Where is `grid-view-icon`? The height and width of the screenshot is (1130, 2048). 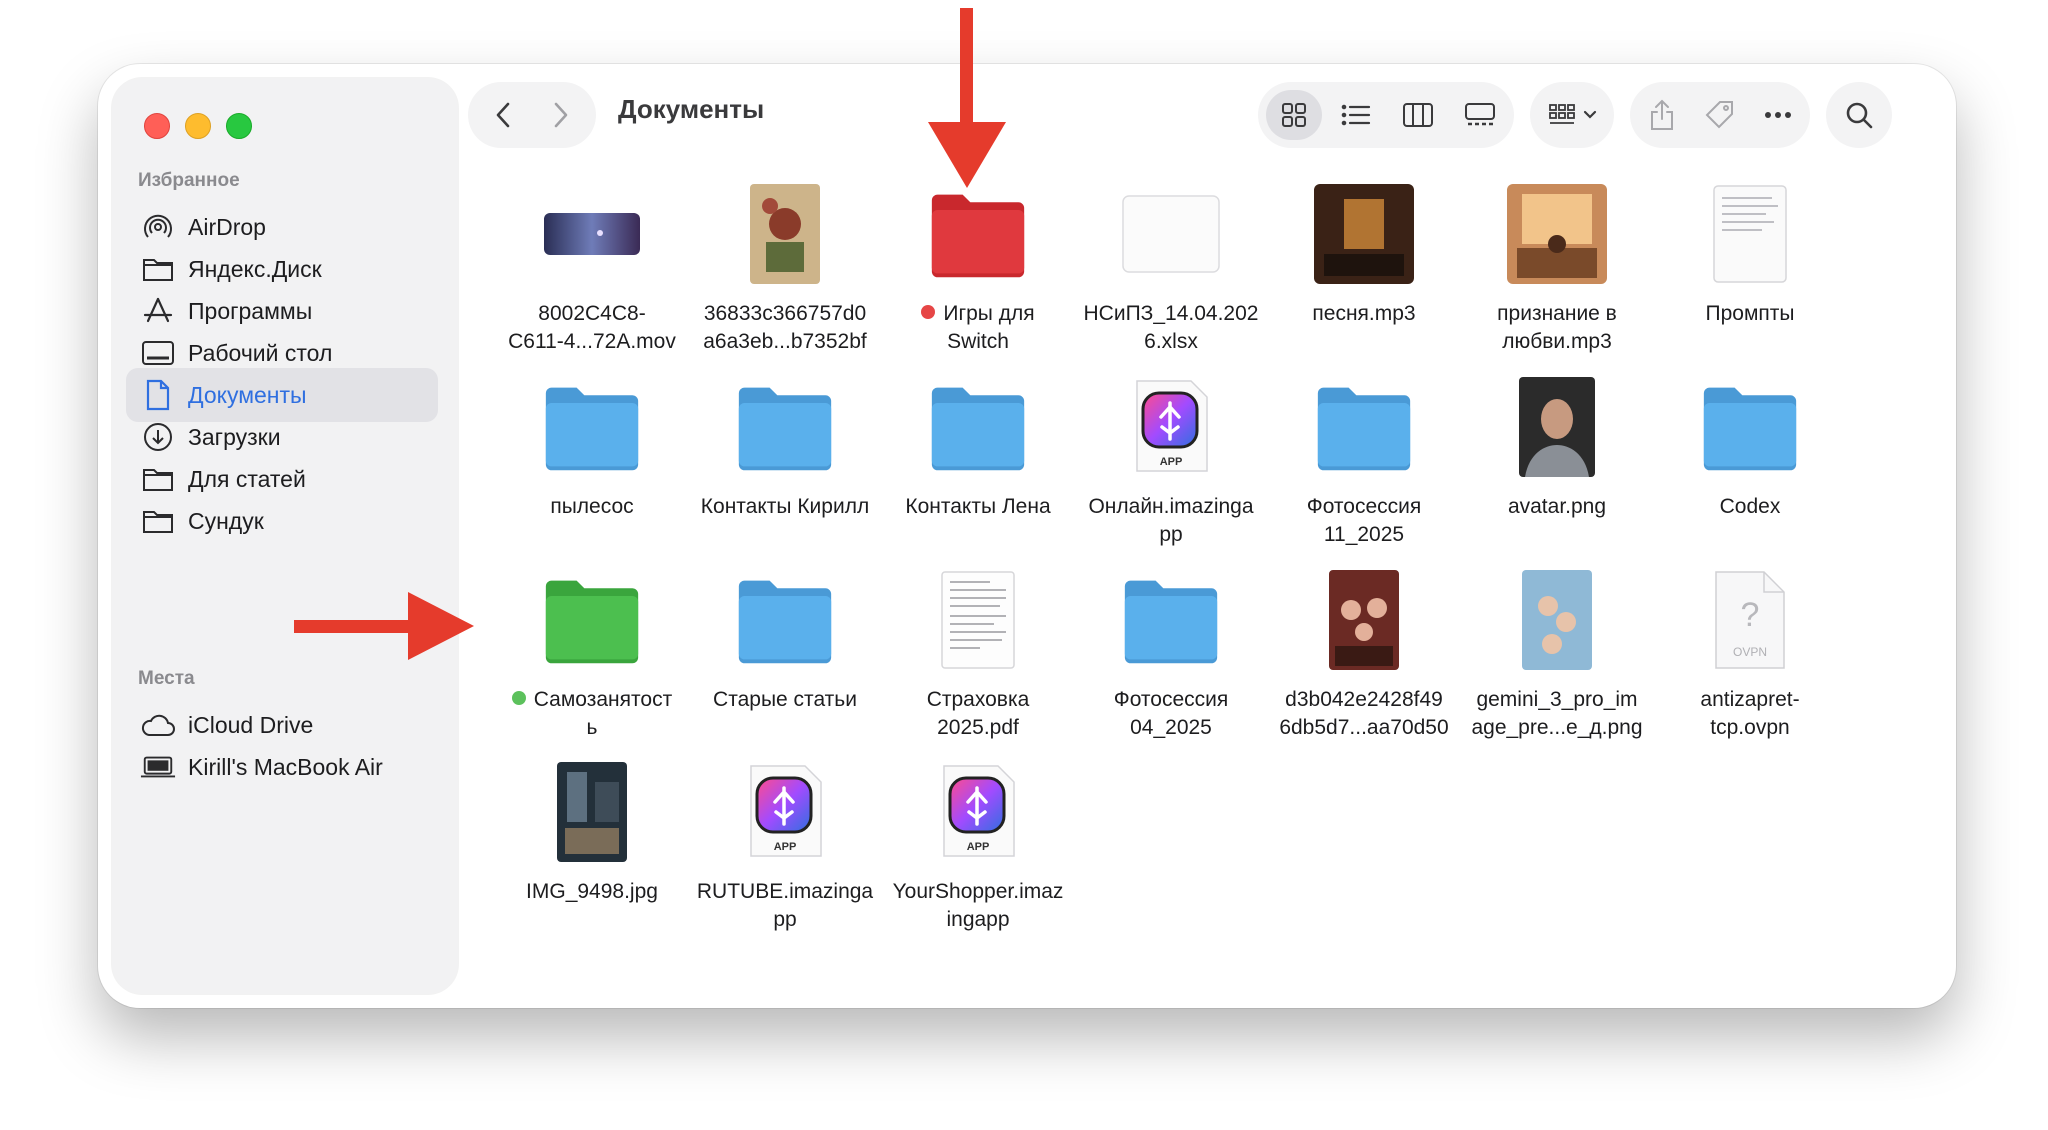 grid-view-icon is located at coordinates (1294, 115).